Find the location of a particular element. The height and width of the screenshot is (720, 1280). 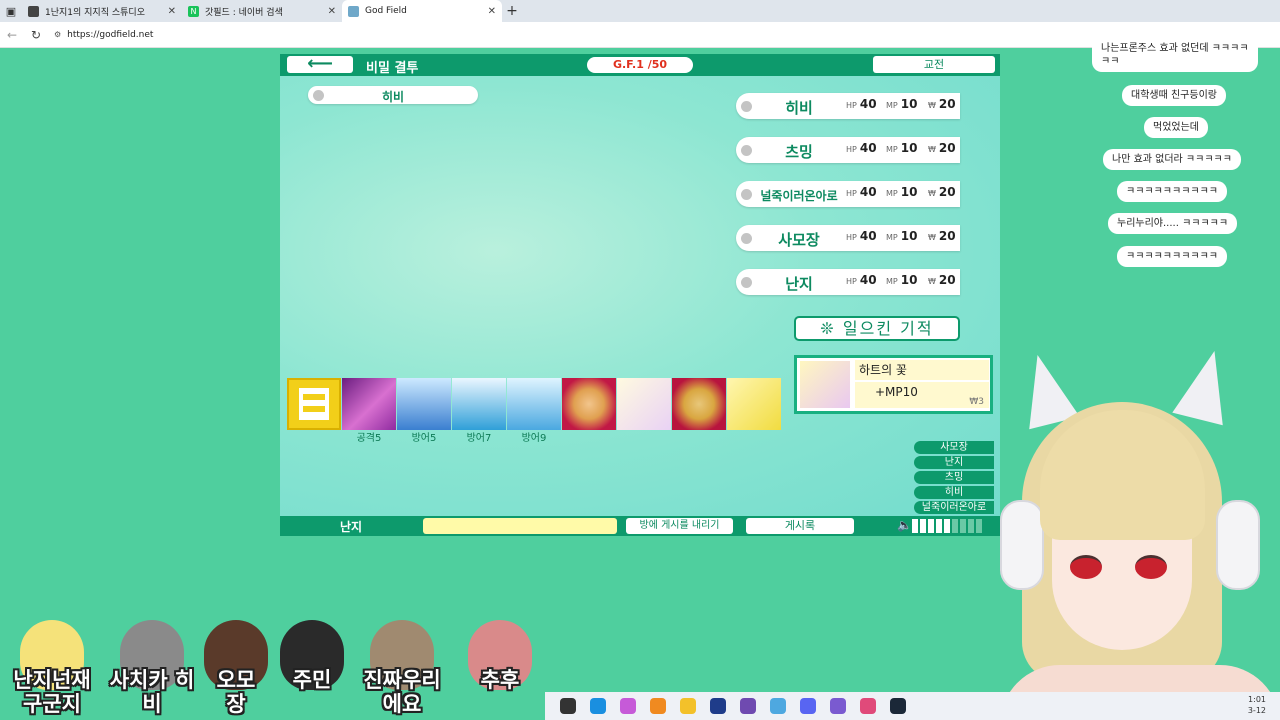

back-button: ⟵ is located at coordinates (320, 64).